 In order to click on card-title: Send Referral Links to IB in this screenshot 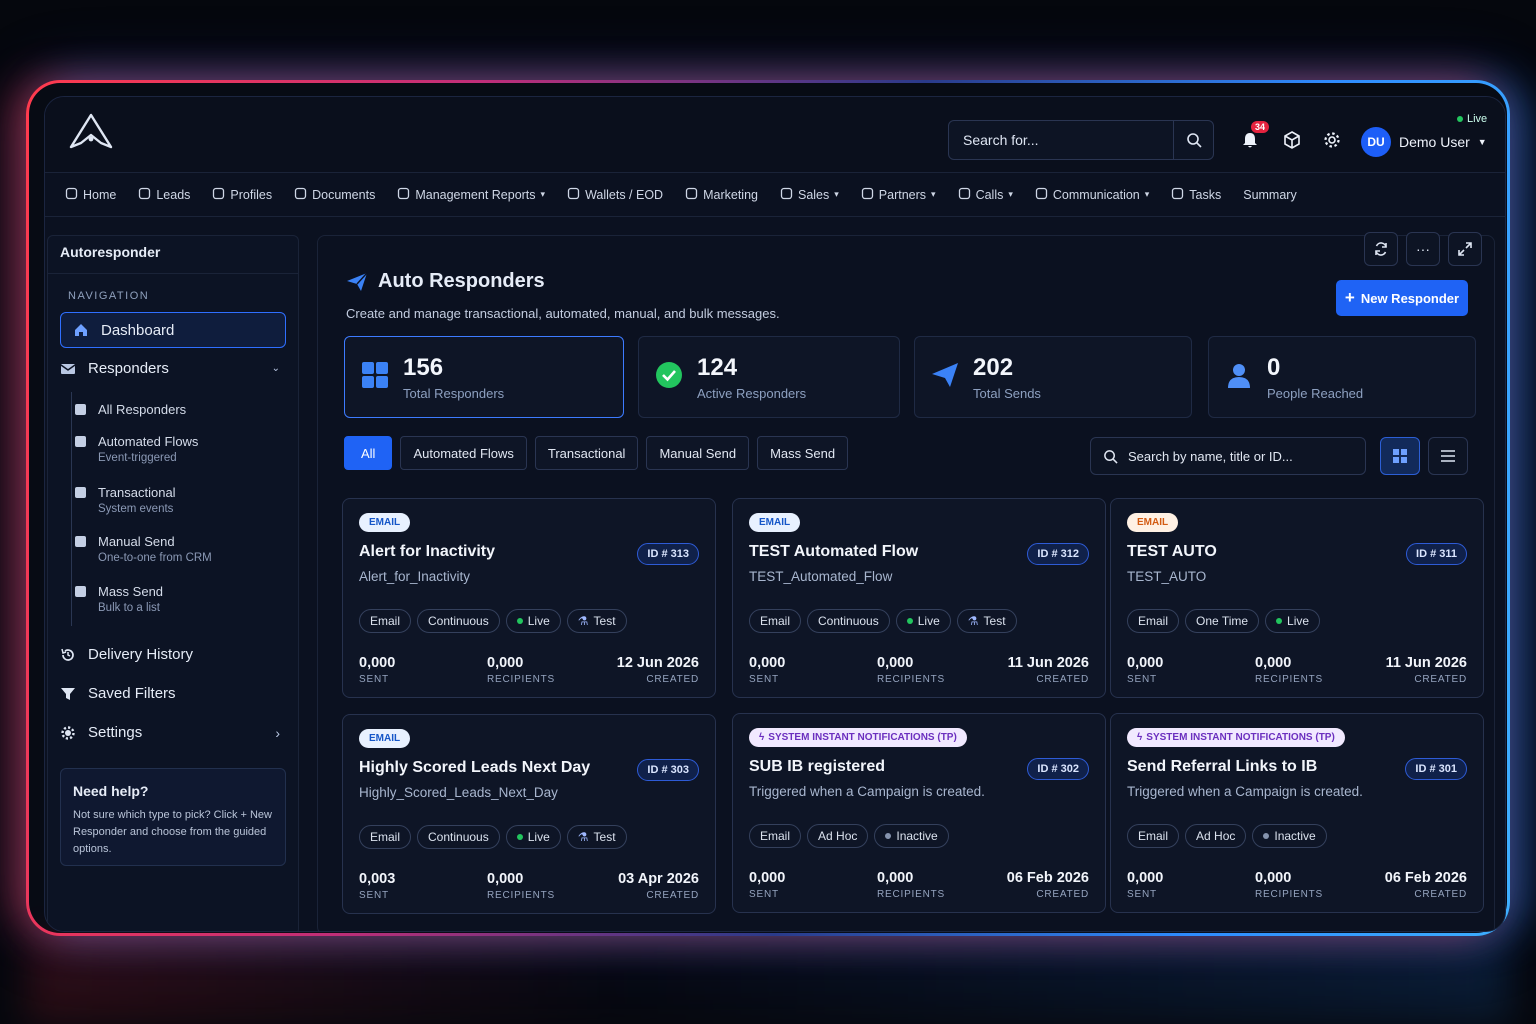, I will do `click(1222, 767)`.